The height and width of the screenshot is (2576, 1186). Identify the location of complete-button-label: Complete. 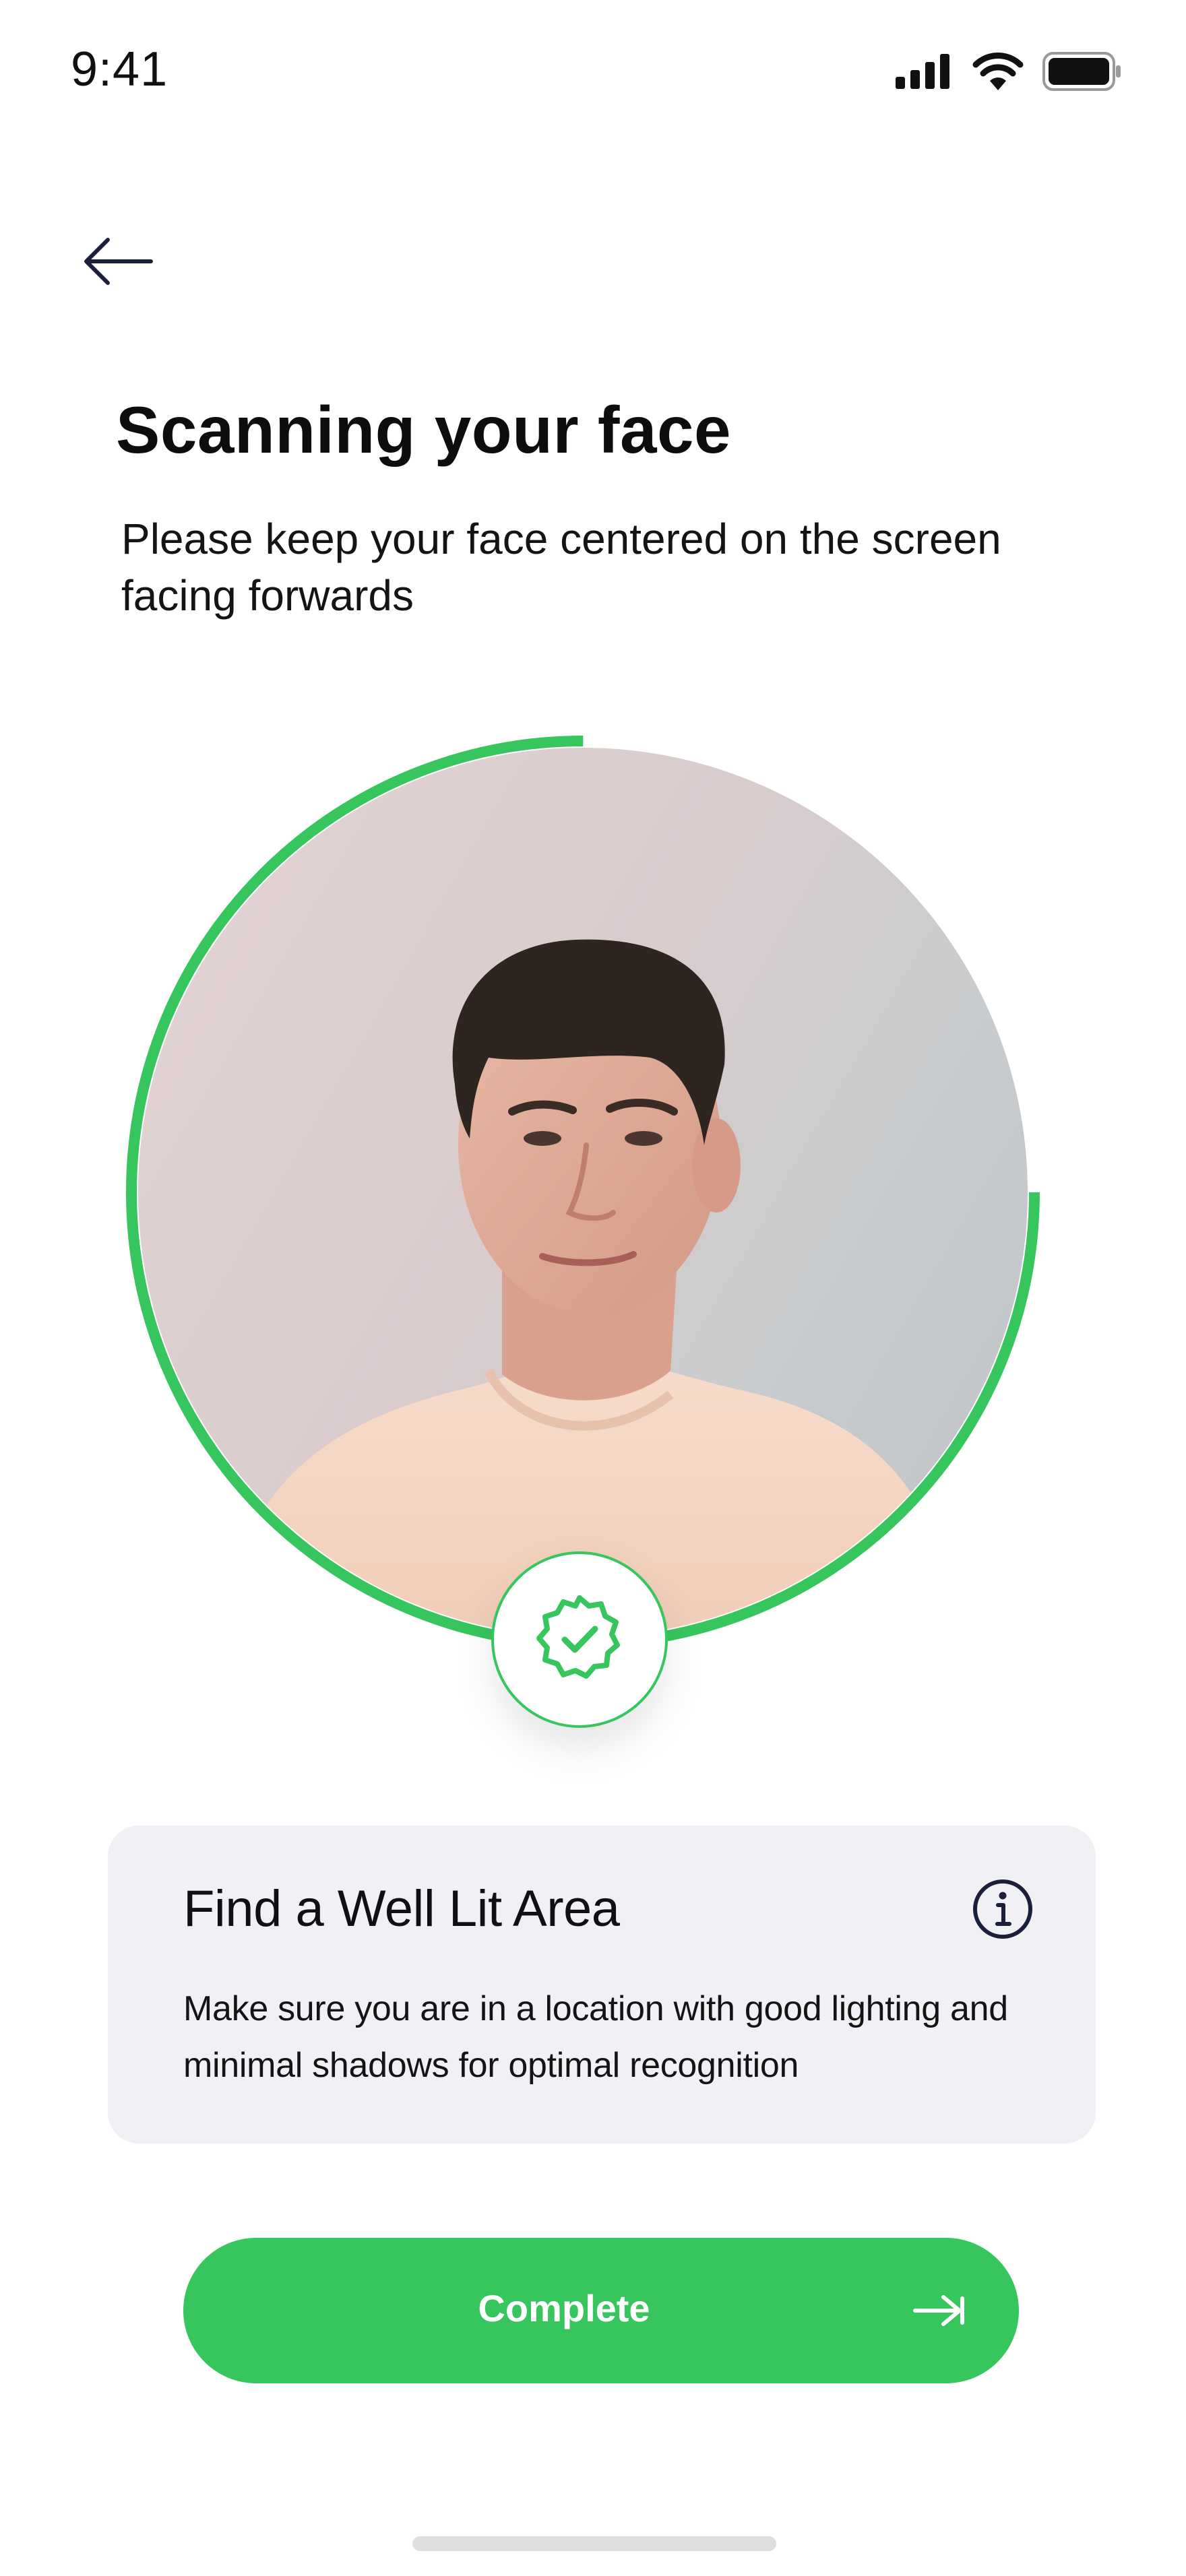
(564, 2308).